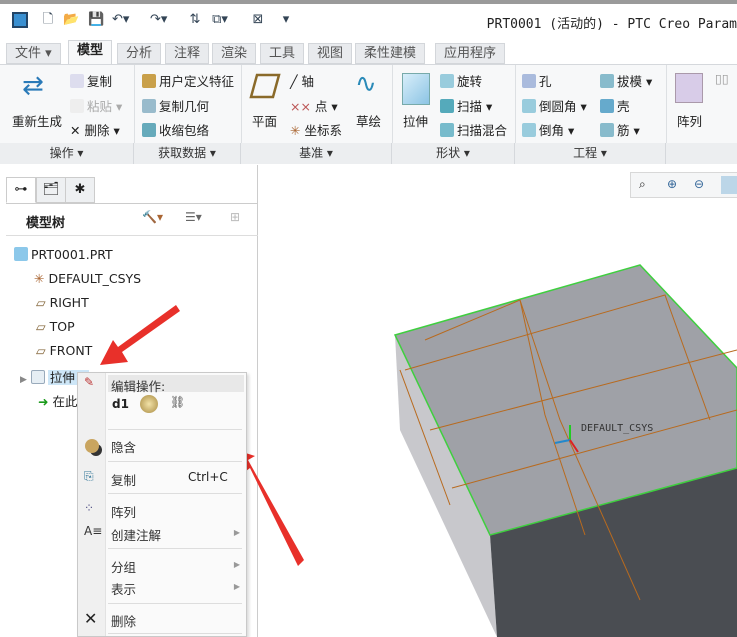 The image size is (737, 637). Describe the element at coordinates (89, 382) in the screenshot. I see `pencil-icon: ✎` at that location.